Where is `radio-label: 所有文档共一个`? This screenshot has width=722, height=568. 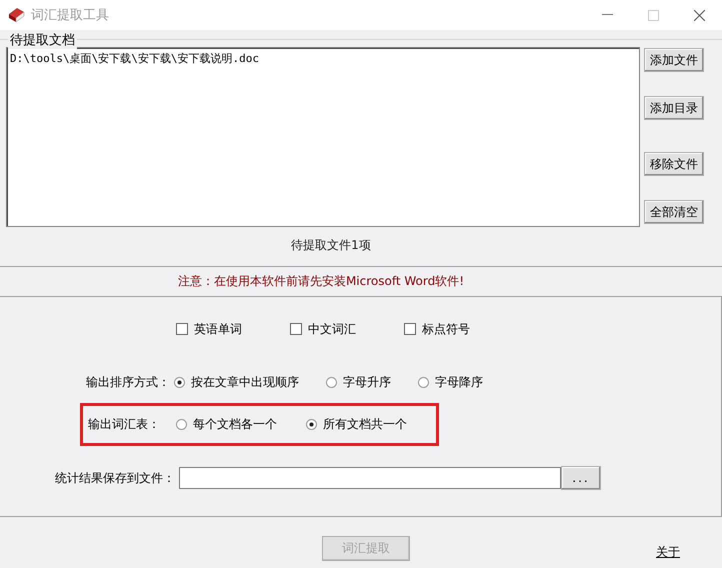
radio-label: 所有文档共一个 is located at coordinates (365, 424).